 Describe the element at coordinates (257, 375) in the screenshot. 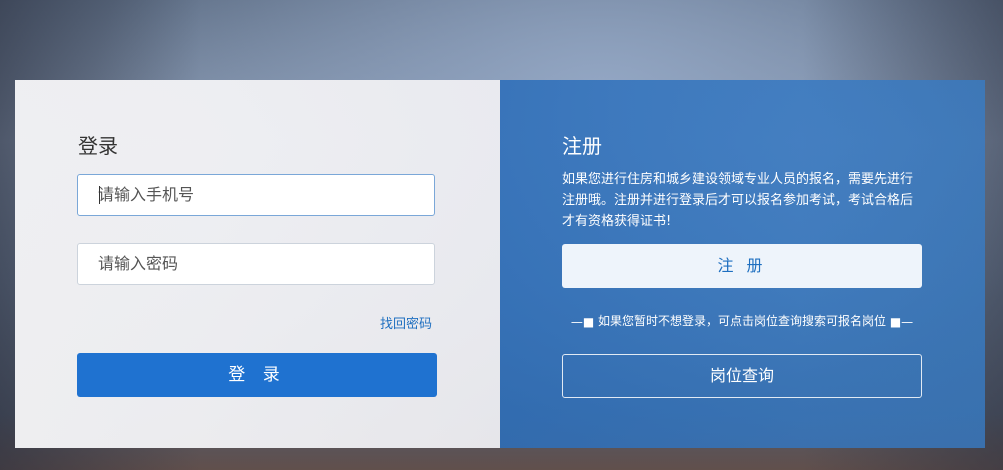

I see `login-button: 登 录` at that location.